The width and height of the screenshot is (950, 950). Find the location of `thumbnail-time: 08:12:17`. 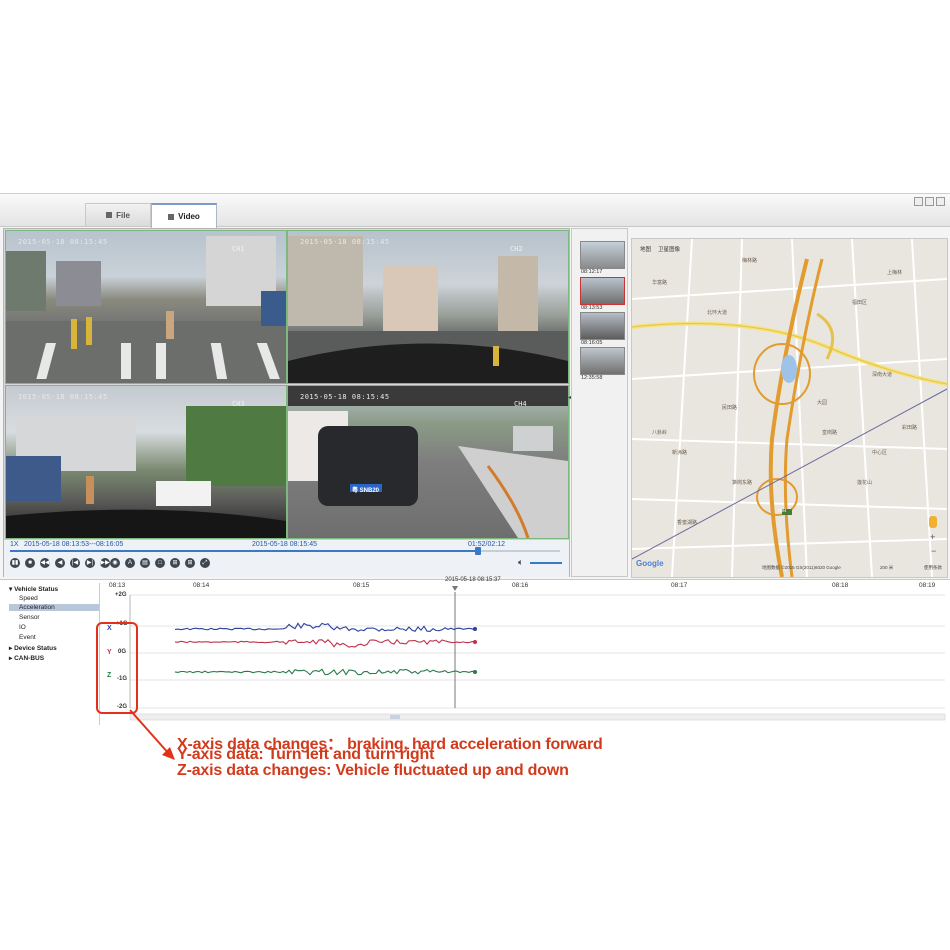

thumbnail-time: 08:12:17 is located at coordinates (592, 272).